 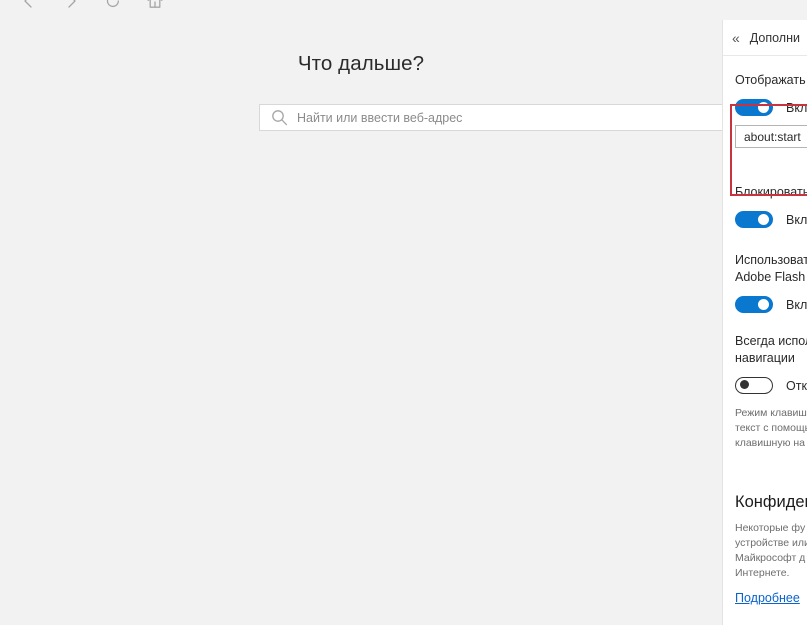 What do you see at coordinates (771, 413) in the screenshot?
I see `setting-desc-caret-line1: Режим клавиш` at bounding box center [771, 413].